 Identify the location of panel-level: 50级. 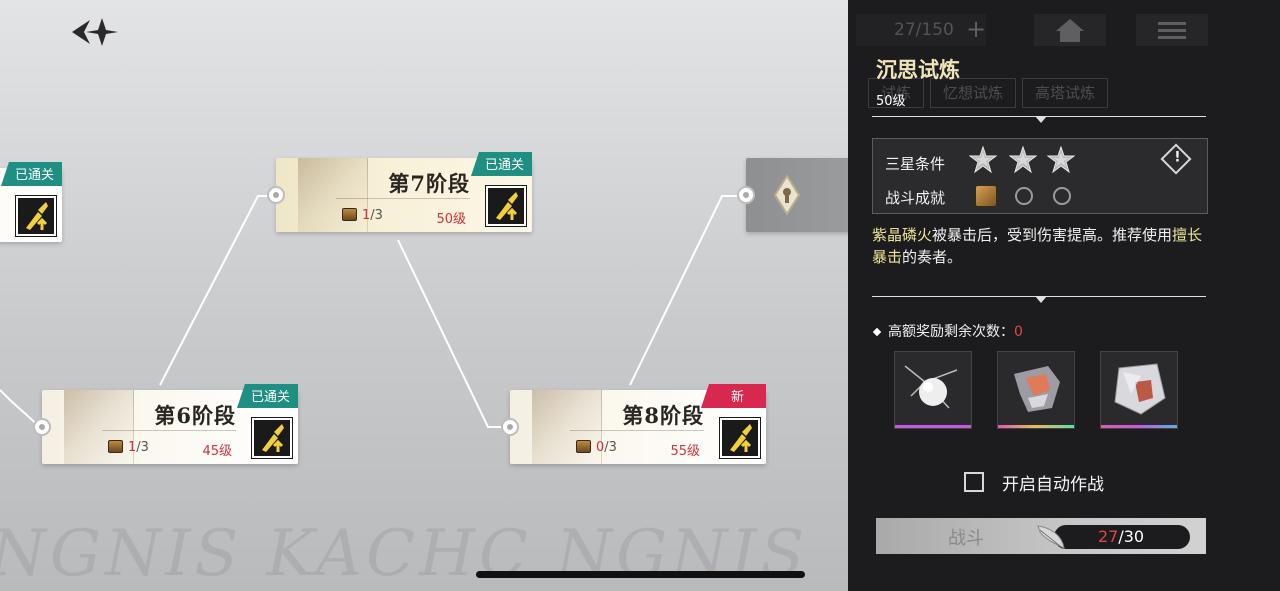
(891, 101).